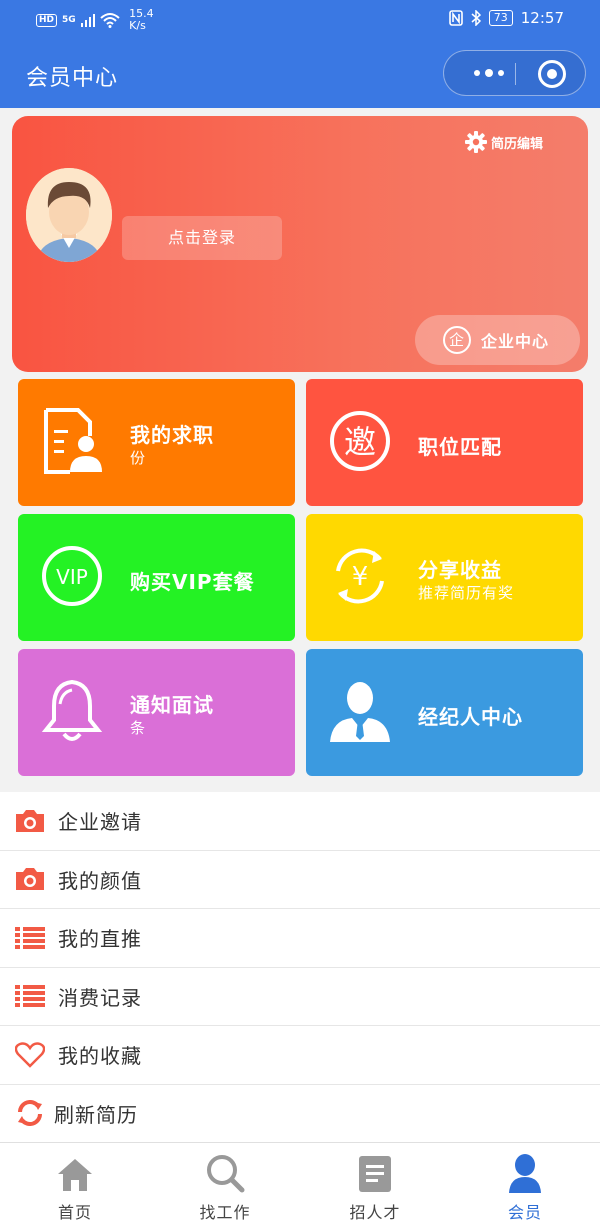  Describe the element at coordinates (192, 582) in the screenshot. I see `tile-title: 购买VIP套餐` at that location.